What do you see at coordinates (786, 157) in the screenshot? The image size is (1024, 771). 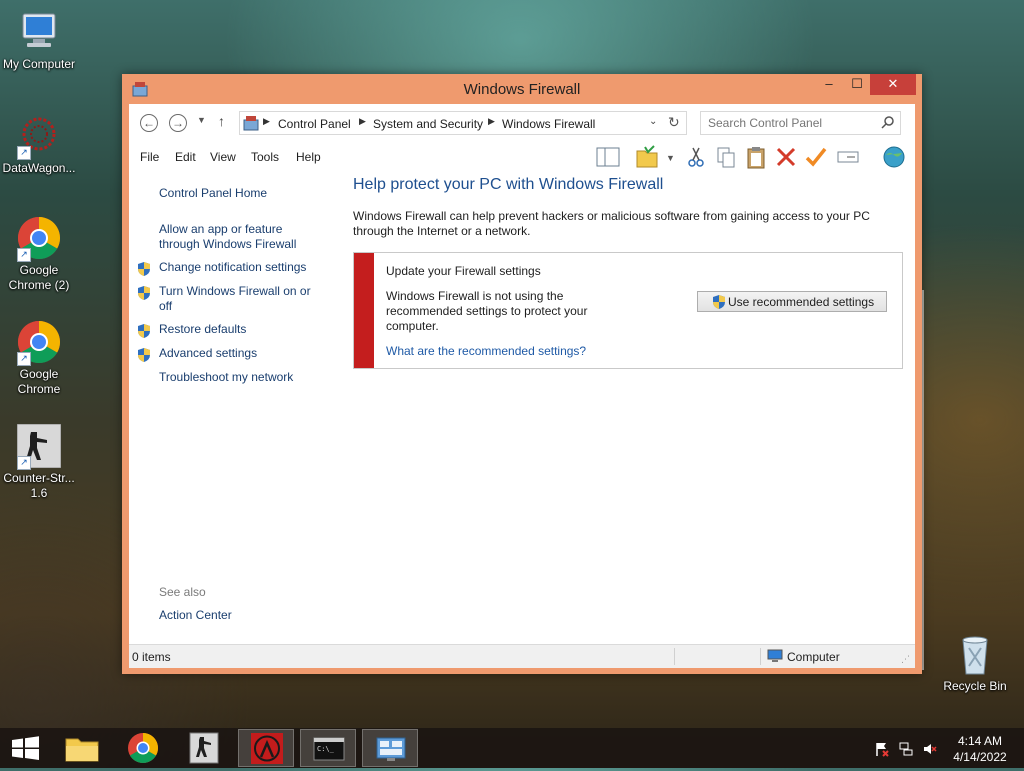 I see `delete-icon` at bounding box center [786, 157].